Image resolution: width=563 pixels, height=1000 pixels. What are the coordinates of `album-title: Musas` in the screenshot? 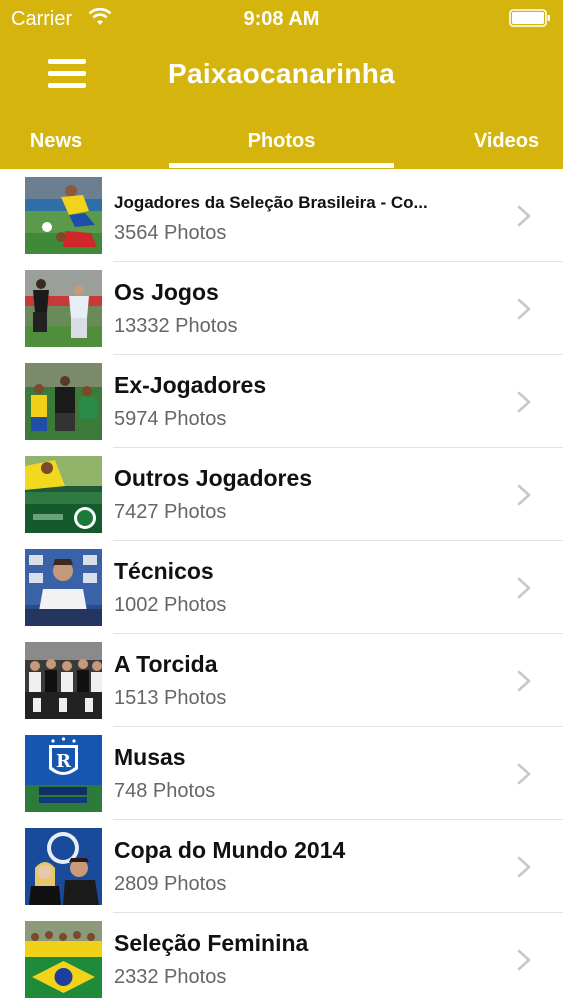 It's located at (150, 757).